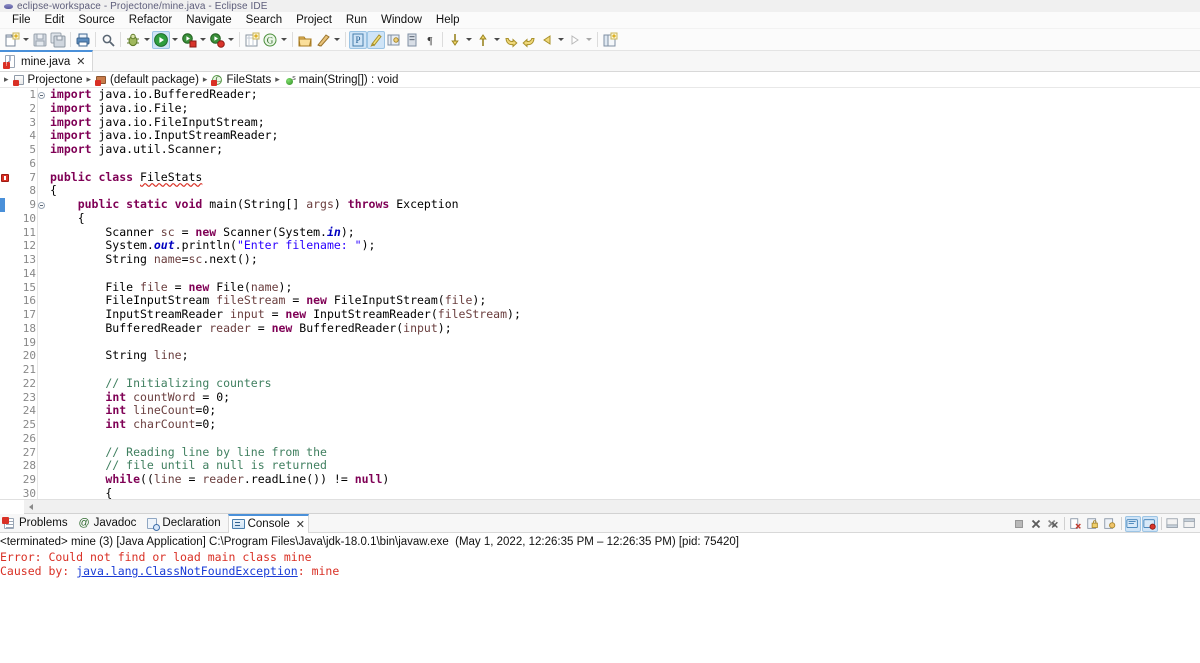 The width and height of the screenshot is (1200, 663). What do you see at coordinates (483, 40) in the screenshot?
I see `previous-annotation-icon` at bounding box center [483, 40].